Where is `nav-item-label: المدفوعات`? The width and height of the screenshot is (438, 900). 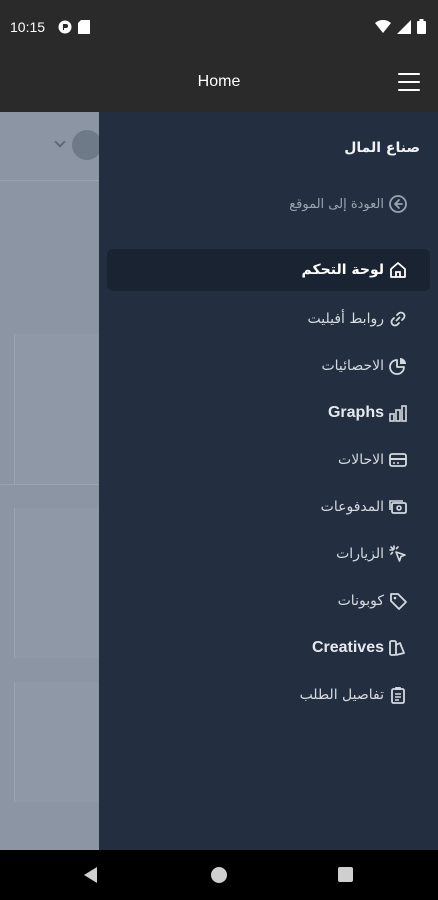
nav-item-label: المدفوعات is located at coordinates (352, 506).